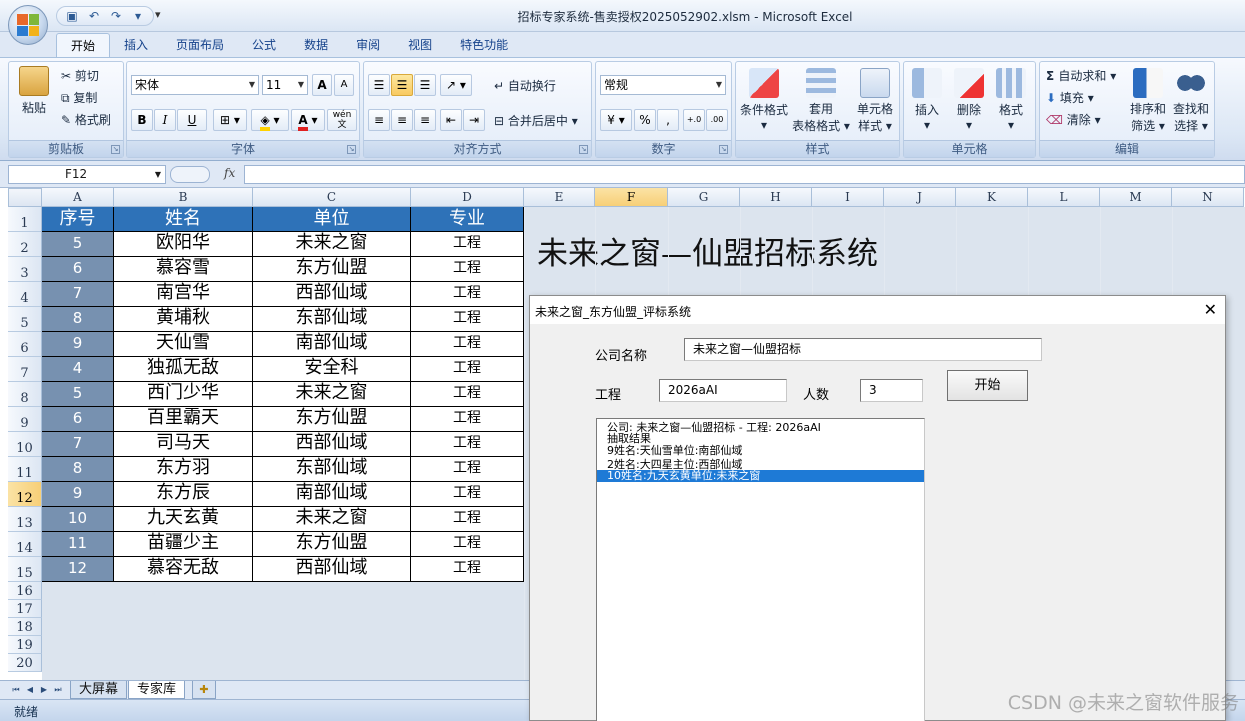 The height and width of the screenshot is (721, 1245). I want to click on font-color-button: A ▾, so click(308, 120).